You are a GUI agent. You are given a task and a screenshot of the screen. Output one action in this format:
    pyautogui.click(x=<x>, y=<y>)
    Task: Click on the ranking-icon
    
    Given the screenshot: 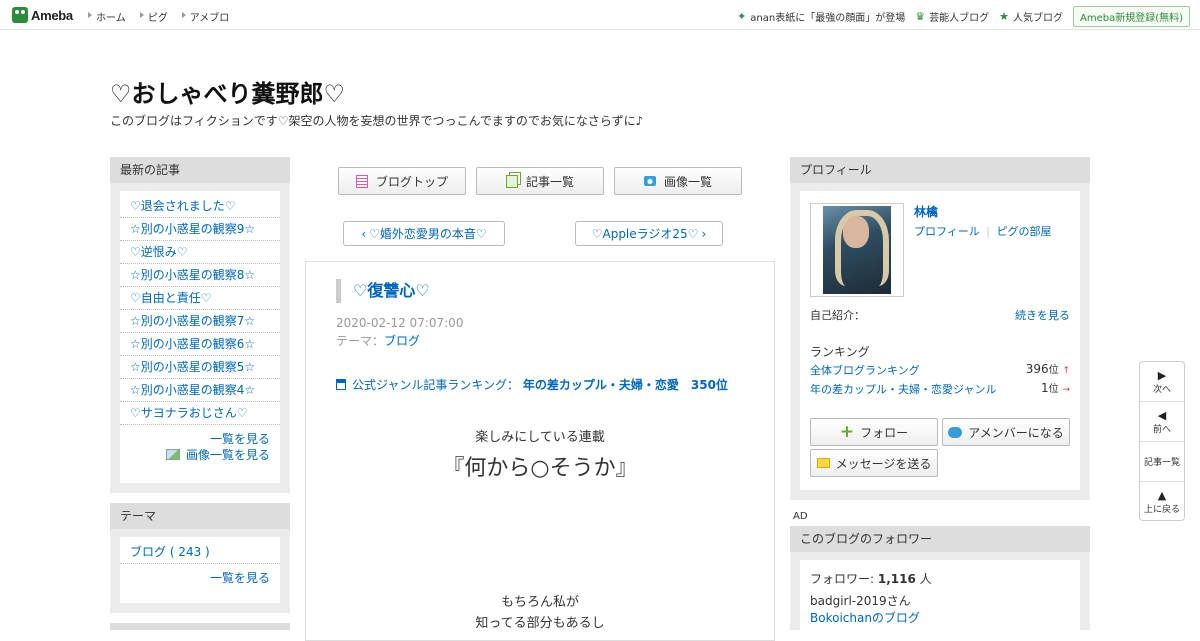 What is the action you would take?
    pyautogui.click(x=341, y=384)
    